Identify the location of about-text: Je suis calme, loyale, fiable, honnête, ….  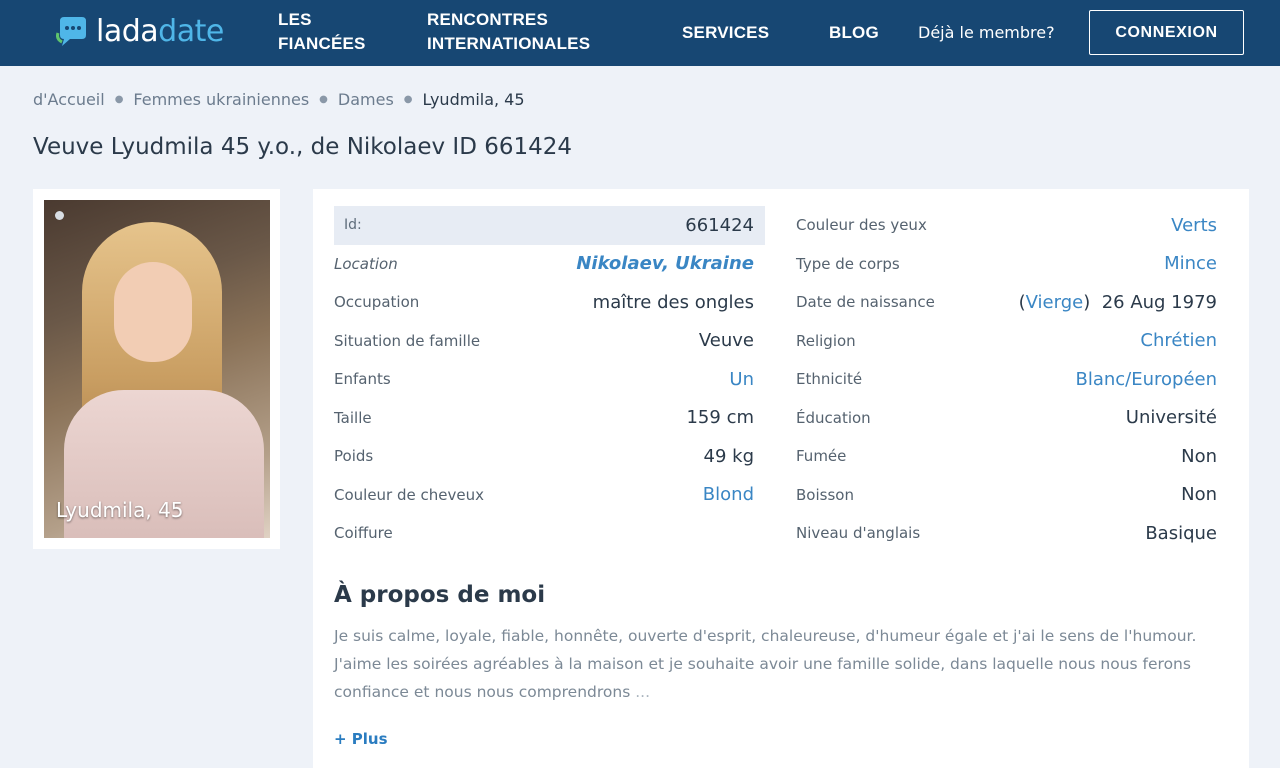
(765, 664).